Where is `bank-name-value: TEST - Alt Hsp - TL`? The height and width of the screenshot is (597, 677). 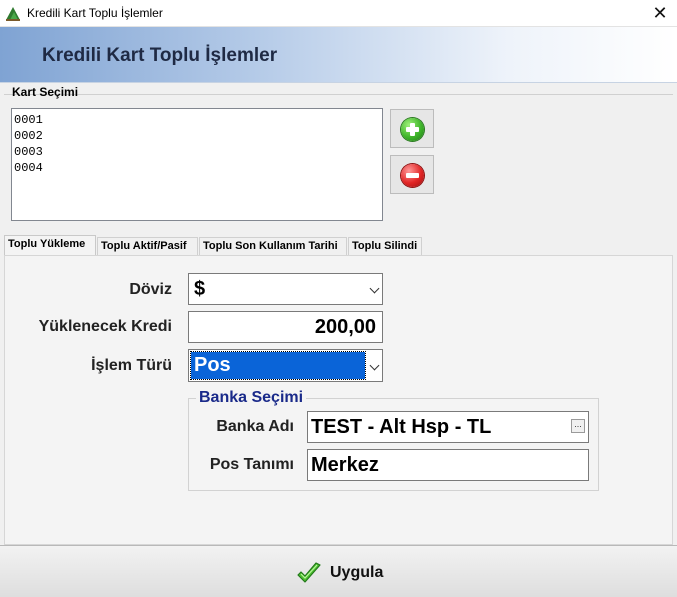
bank-name-value: TEST - Alt Hsp - TL is located at coordinates (401, 427).